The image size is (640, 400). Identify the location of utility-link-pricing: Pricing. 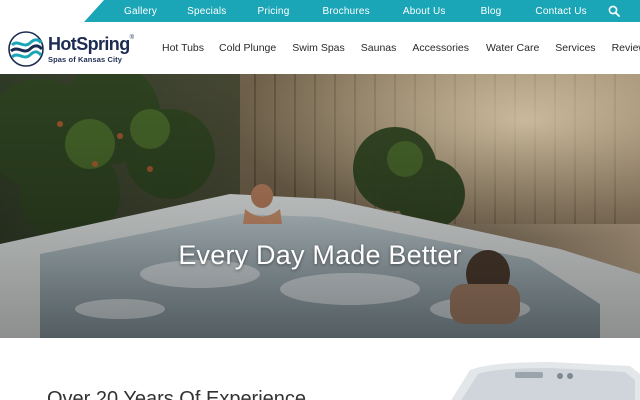
(273, 11).